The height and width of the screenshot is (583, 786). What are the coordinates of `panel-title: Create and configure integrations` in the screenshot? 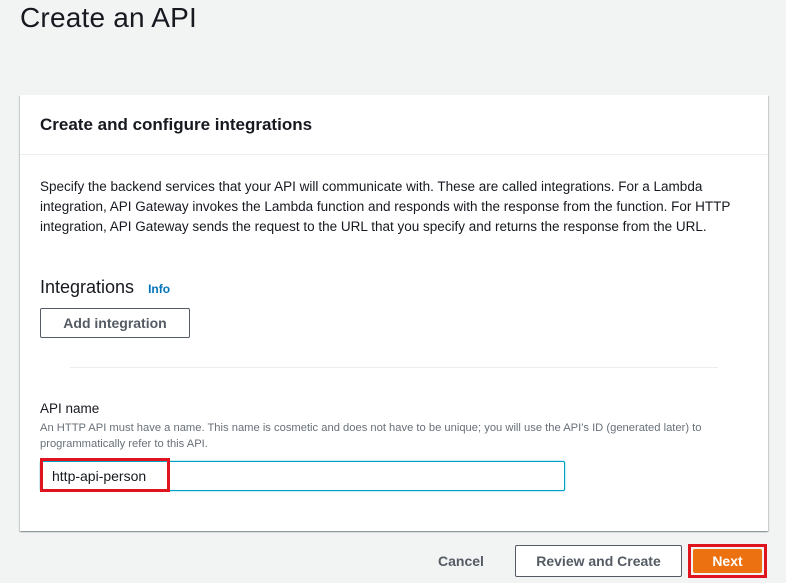 It's located at (176, 124).